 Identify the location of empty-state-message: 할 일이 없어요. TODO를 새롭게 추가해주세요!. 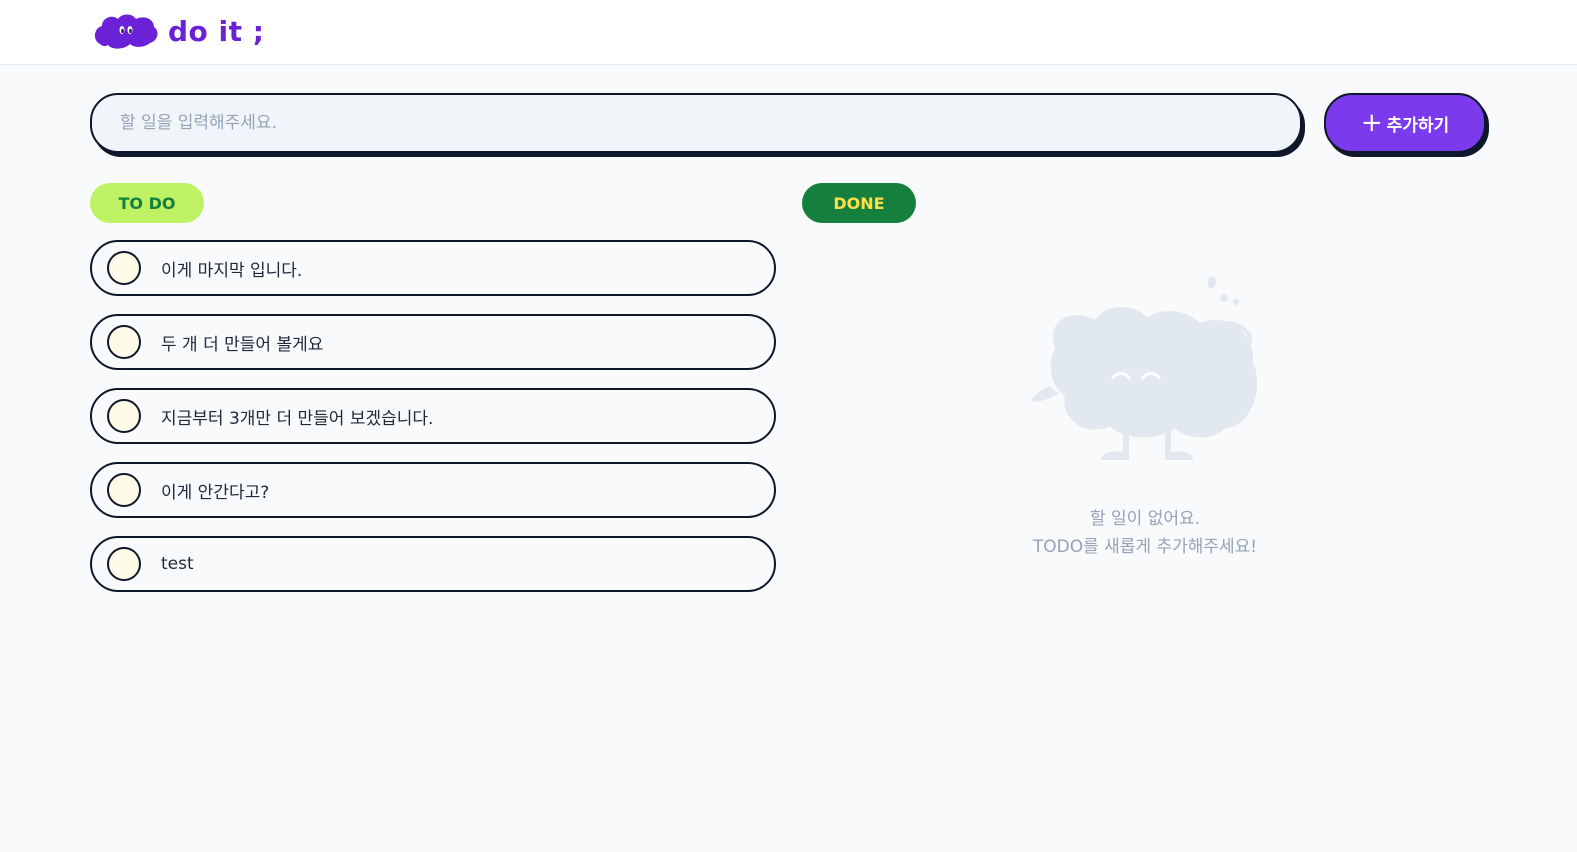
(1145, 533).